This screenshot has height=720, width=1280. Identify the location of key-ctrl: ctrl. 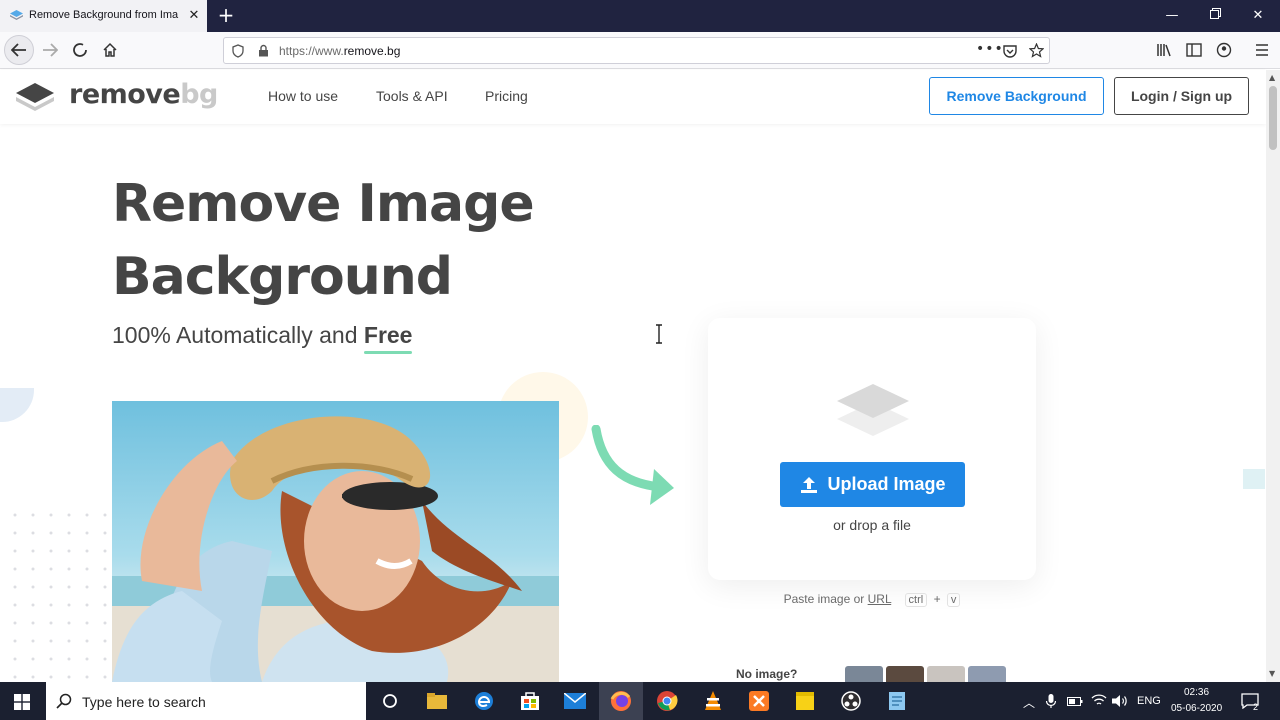
(916, 600).